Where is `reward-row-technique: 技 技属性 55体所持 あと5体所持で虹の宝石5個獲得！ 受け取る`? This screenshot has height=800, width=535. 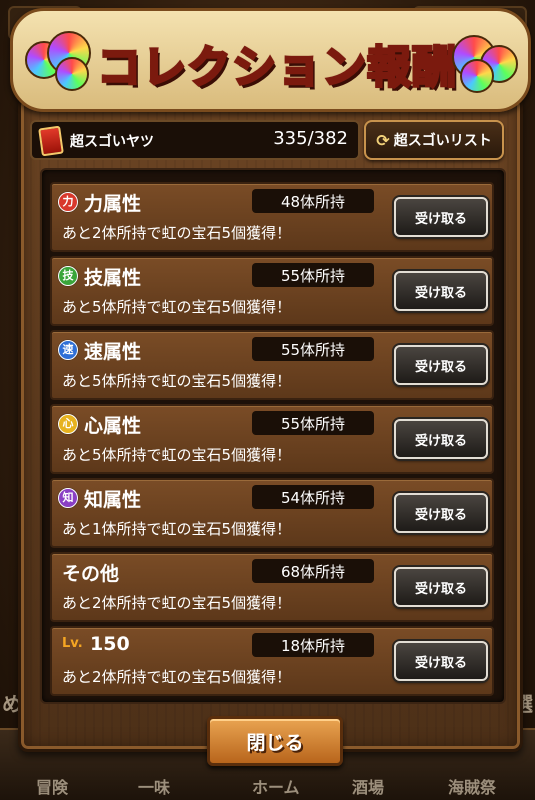
reward-row-technique: 技 技属性 55体所持 あと5体所持で虹の宝石5個獲得！ 受け取る is located at coordinates (272, 291).